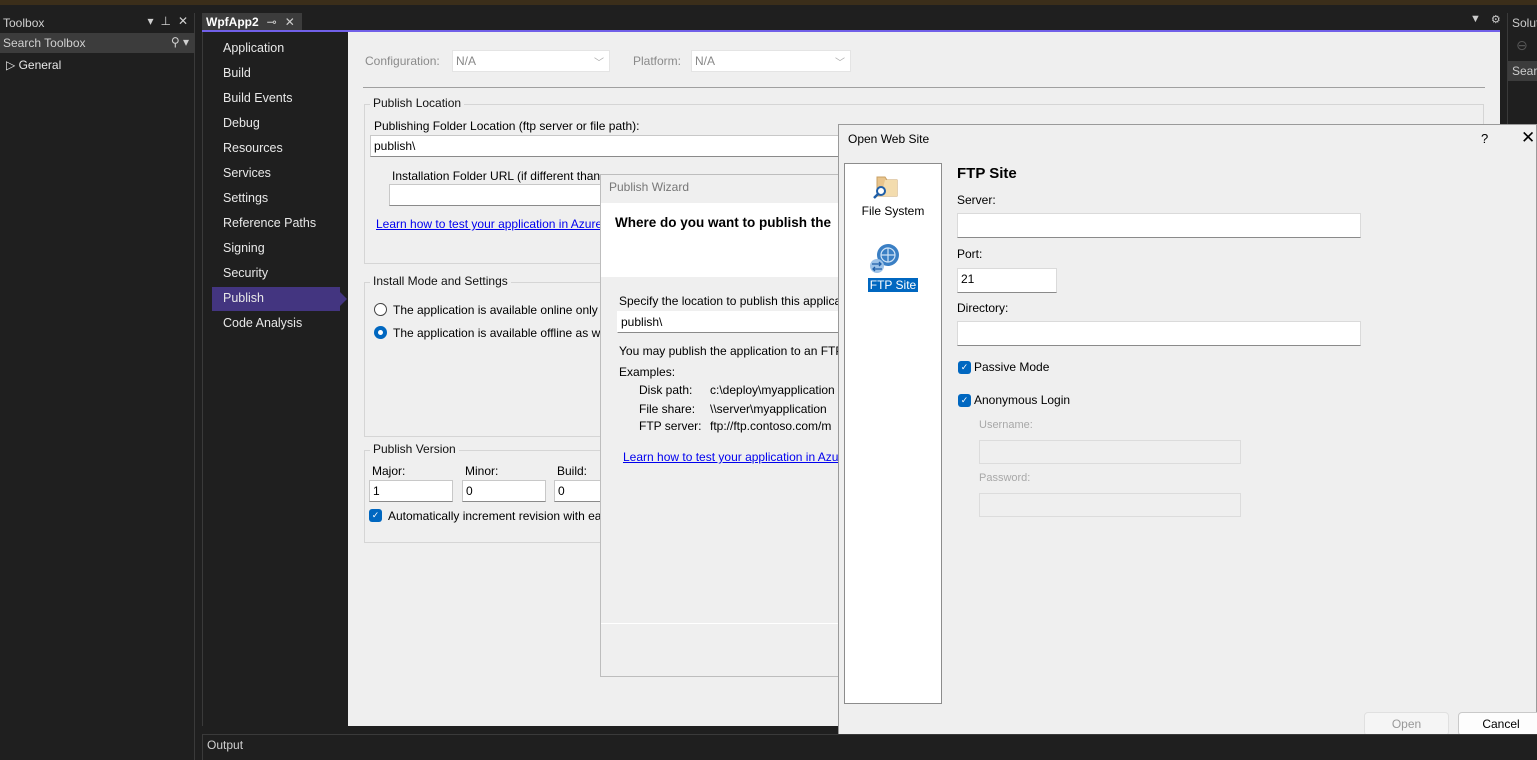 Image resolution: width=1537 pixels, height=760 pixels. Describe the element at coordinates (380, 309) in the screenshot. I see `radio-online-only` at that location.